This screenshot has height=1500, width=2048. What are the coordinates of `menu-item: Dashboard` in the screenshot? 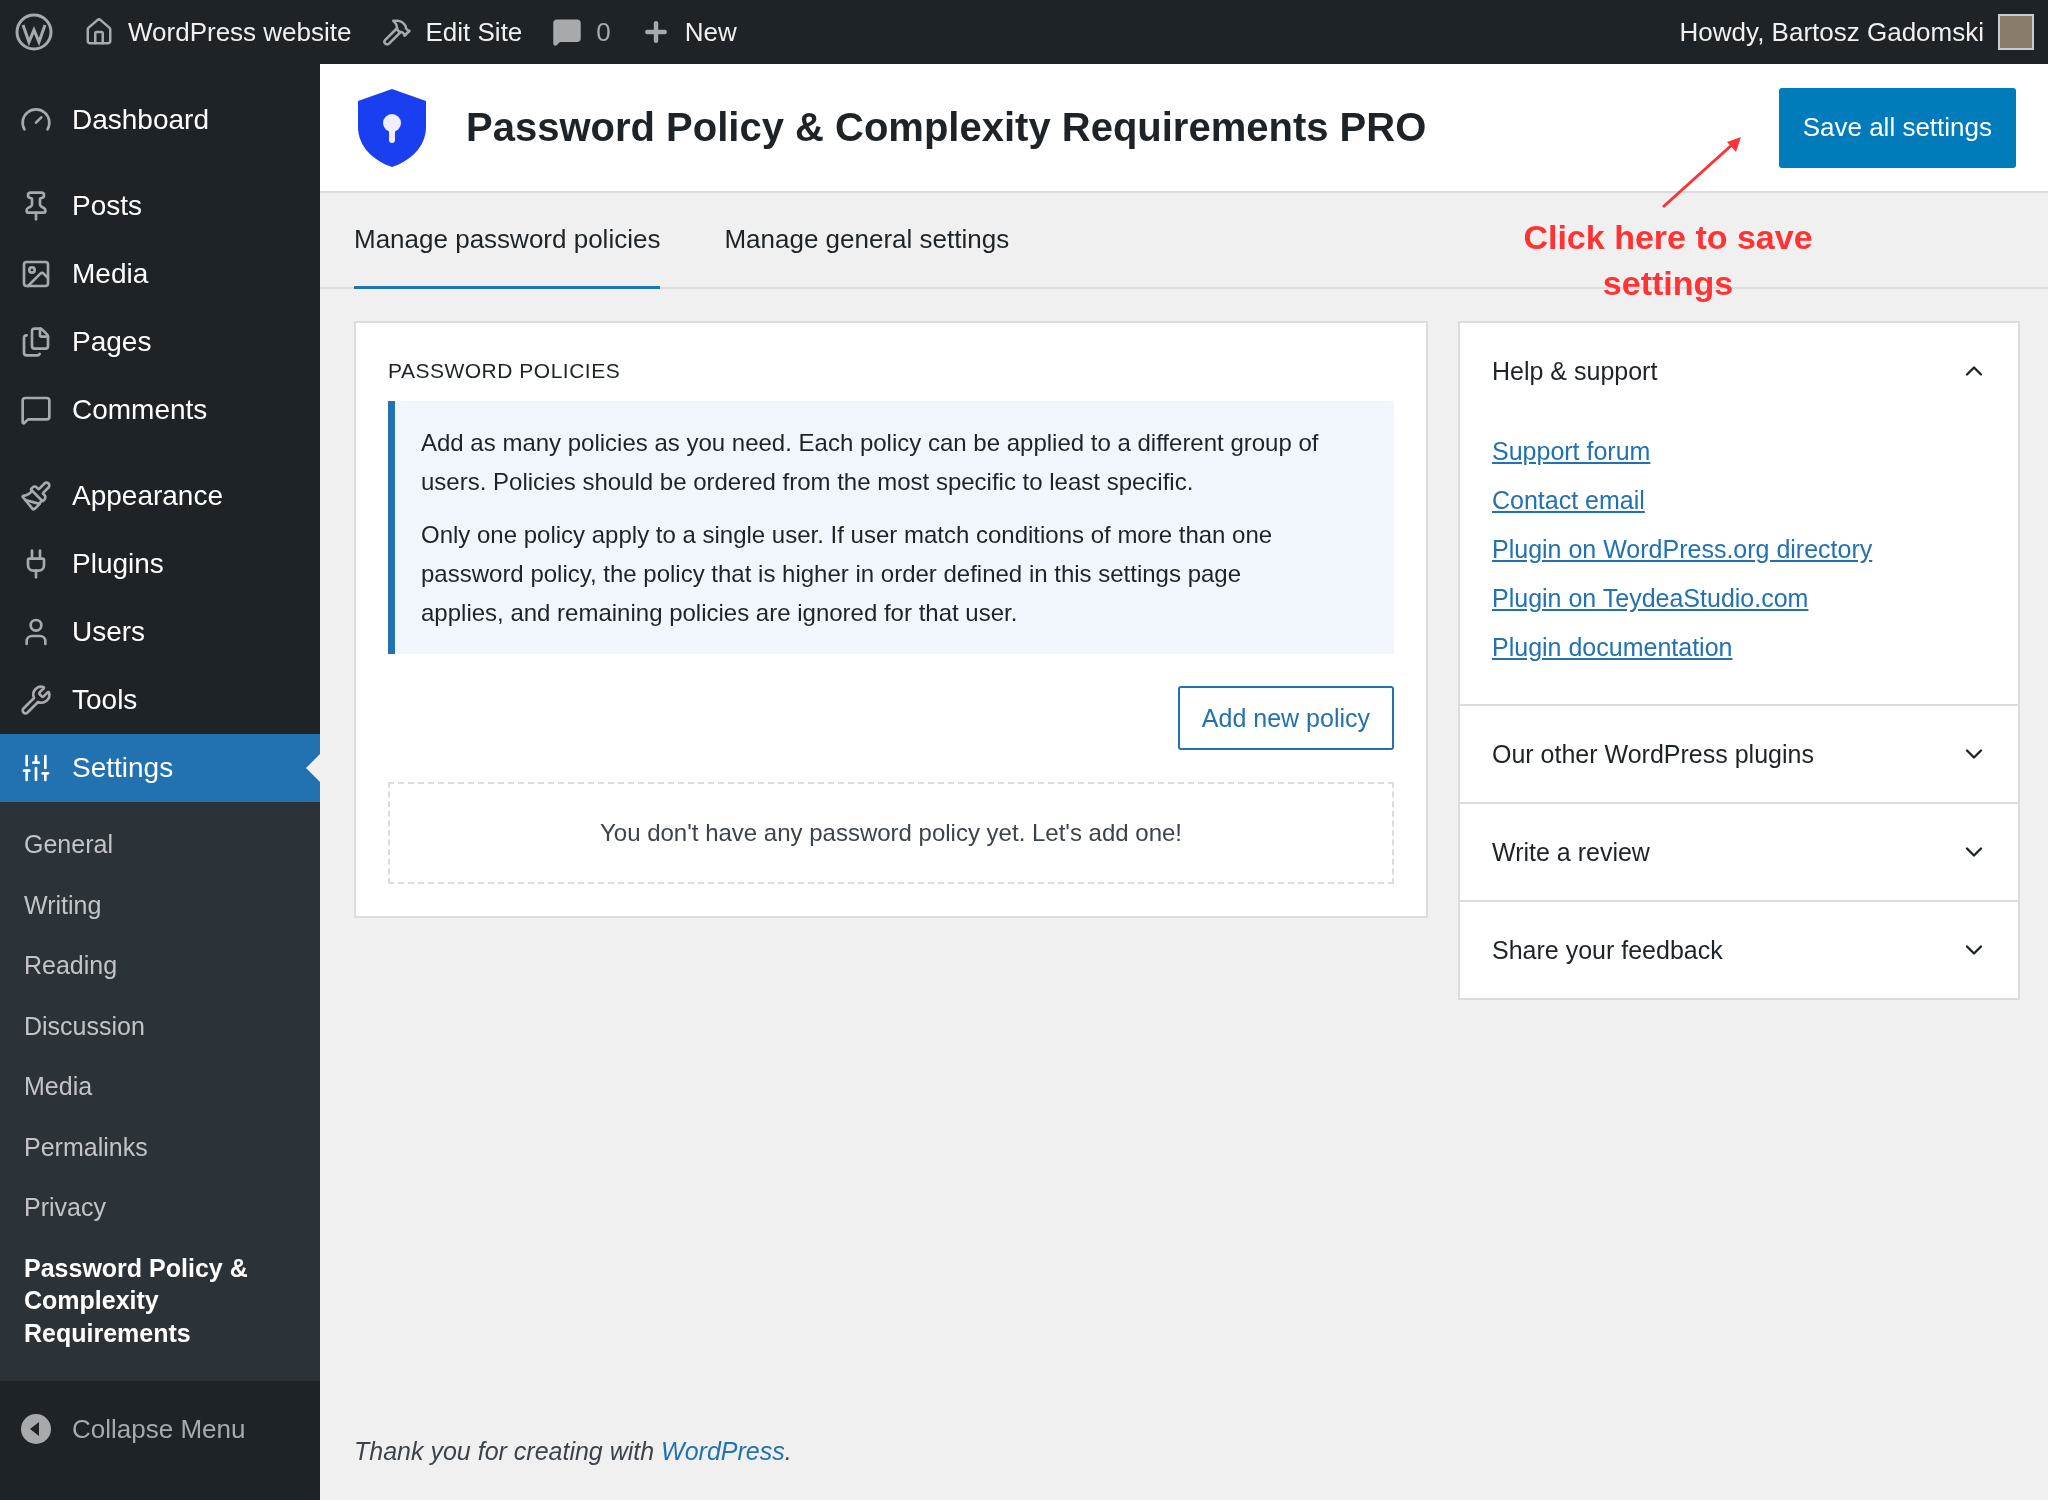 It's located at (160, 120).